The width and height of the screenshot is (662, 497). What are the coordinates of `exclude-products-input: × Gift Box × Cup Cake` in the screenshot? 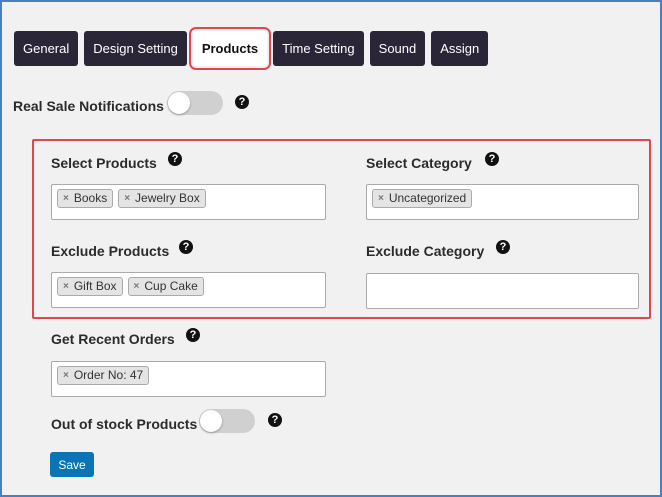 It's located at (188, 290).